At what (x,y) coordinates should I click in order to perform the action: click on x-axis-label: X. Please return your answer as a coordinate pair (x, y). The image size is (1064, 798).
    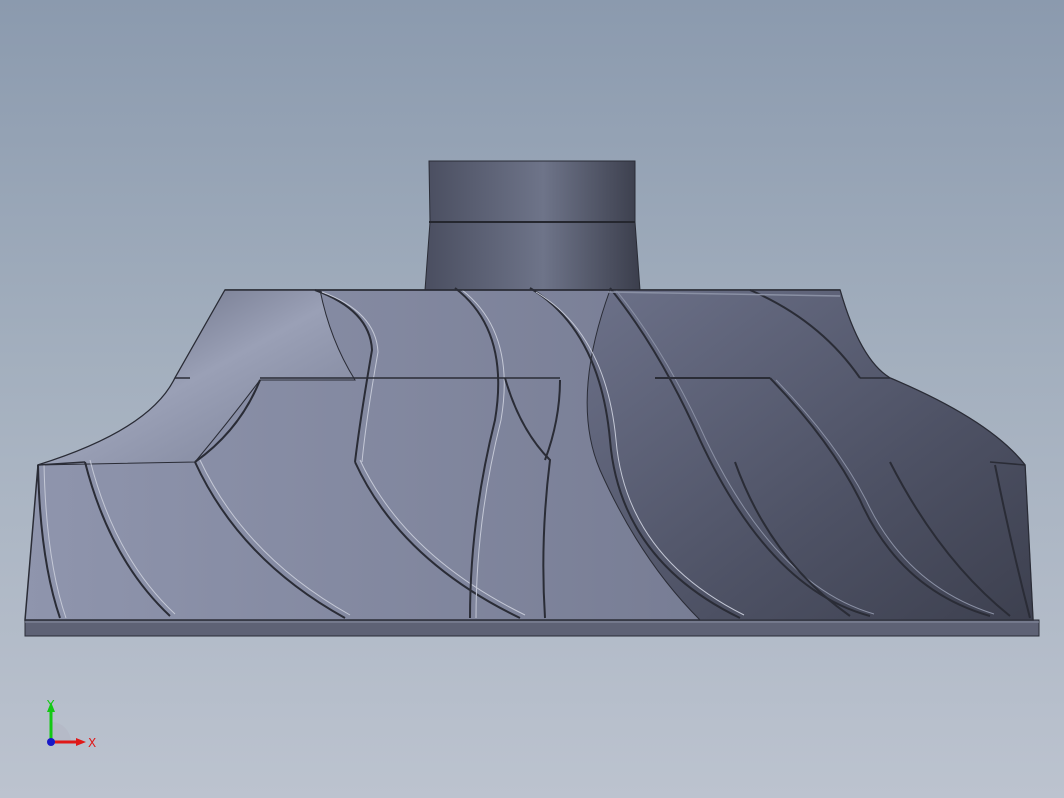
    Looking at the image, I should click on (92, 743).